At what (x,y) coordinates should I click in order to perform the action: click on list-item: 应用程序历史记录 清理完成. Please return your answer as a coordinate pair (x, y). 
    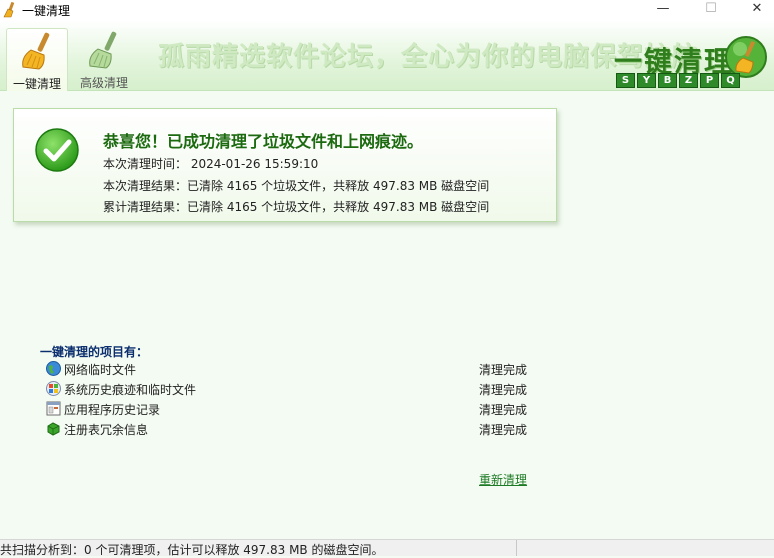
    Looking at the image, I should click on (291, 409).